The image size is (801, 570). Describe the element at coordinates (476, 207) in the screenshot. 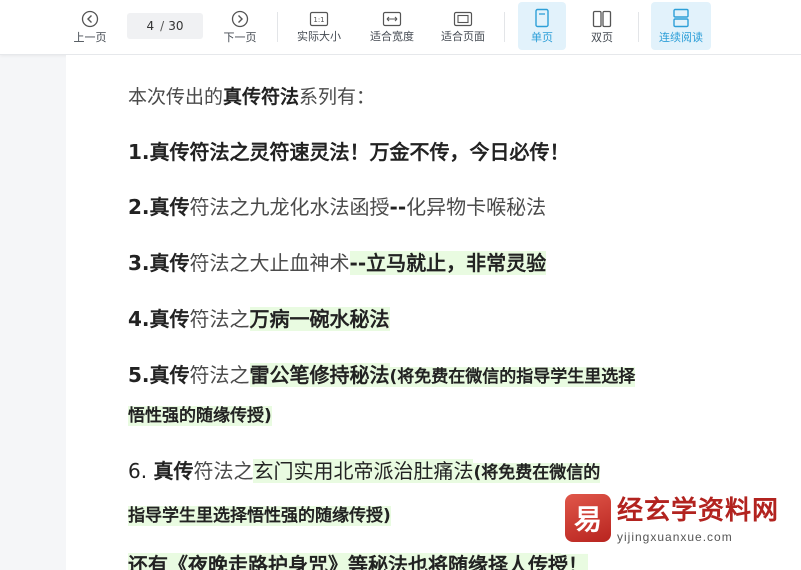

I see `item-text: 化异物卡喉秘法` at that location.